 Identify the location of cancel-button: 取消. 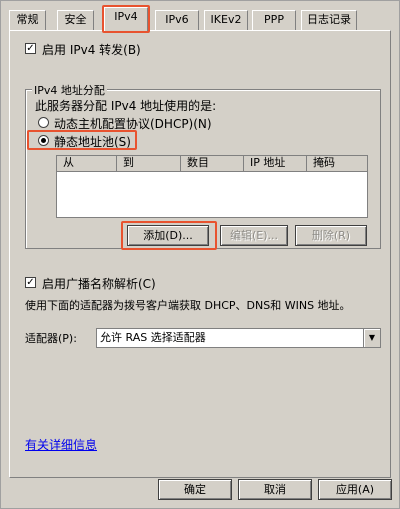
(275, 489).